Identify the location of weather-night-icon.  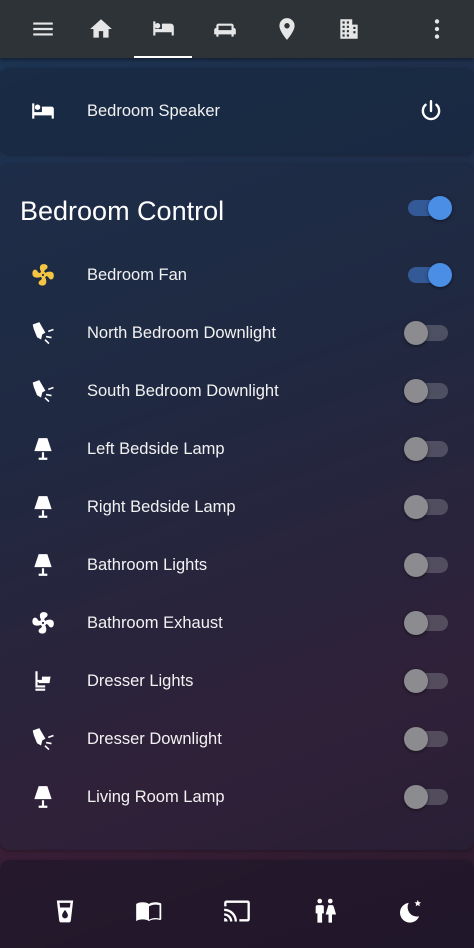
(411, 911).